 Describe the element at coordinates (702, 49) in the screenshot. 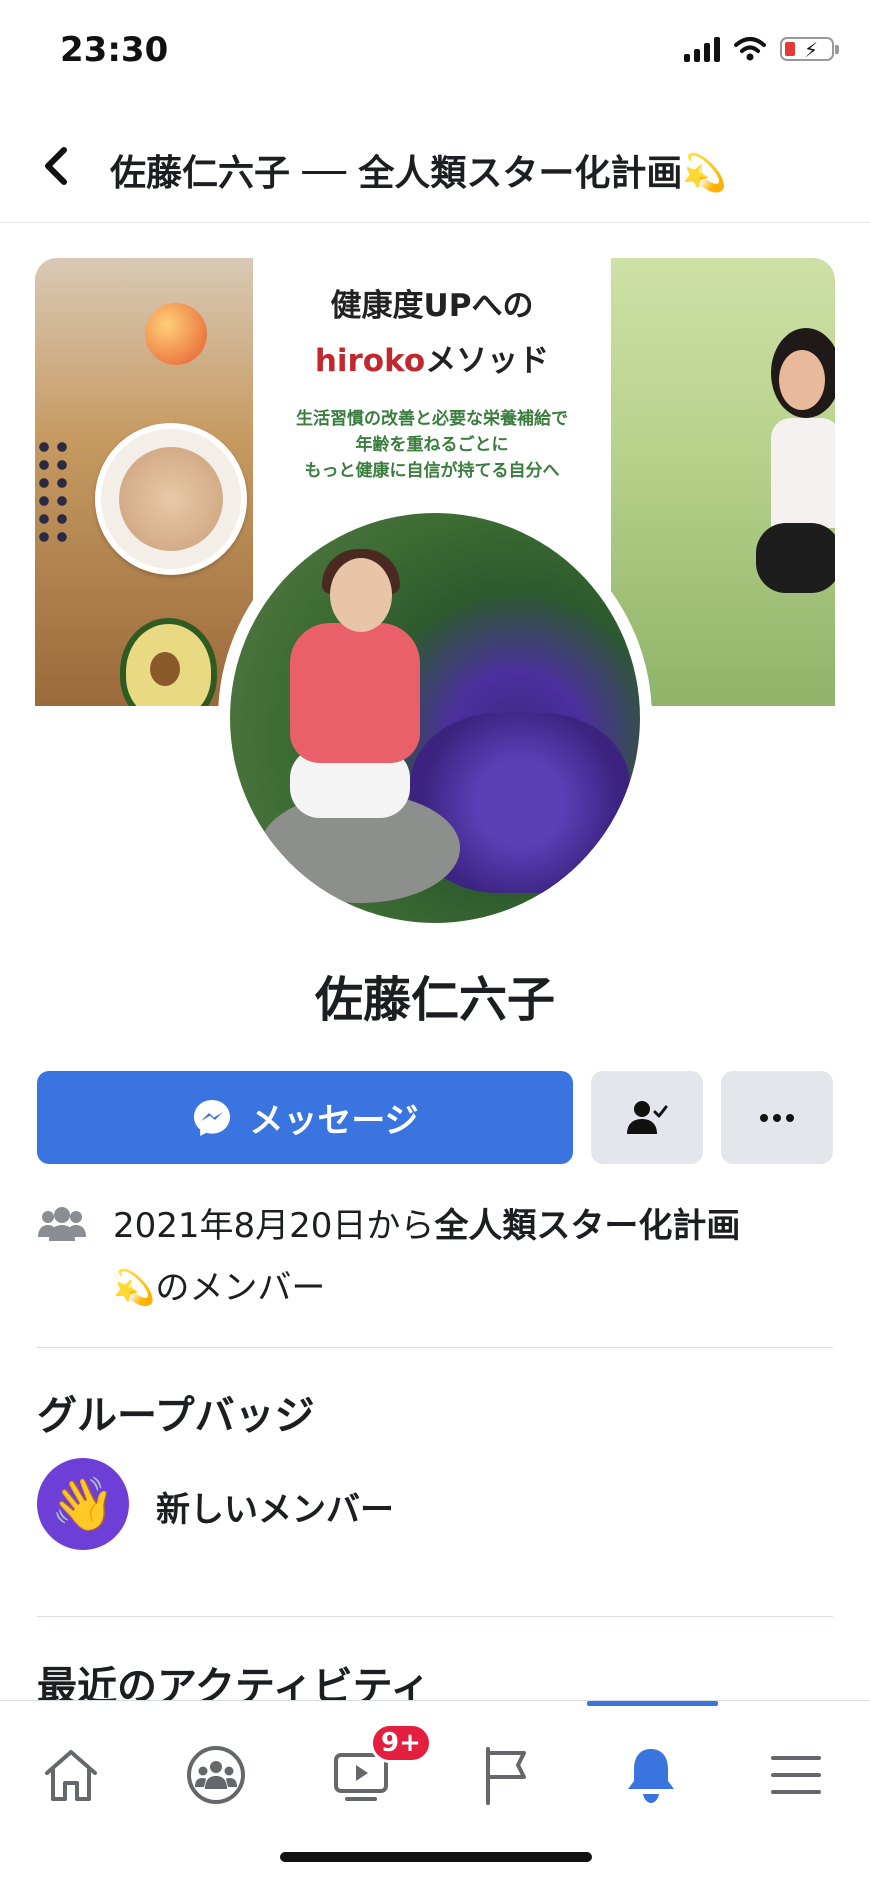

I see `cellular-signal-icon` at that location.